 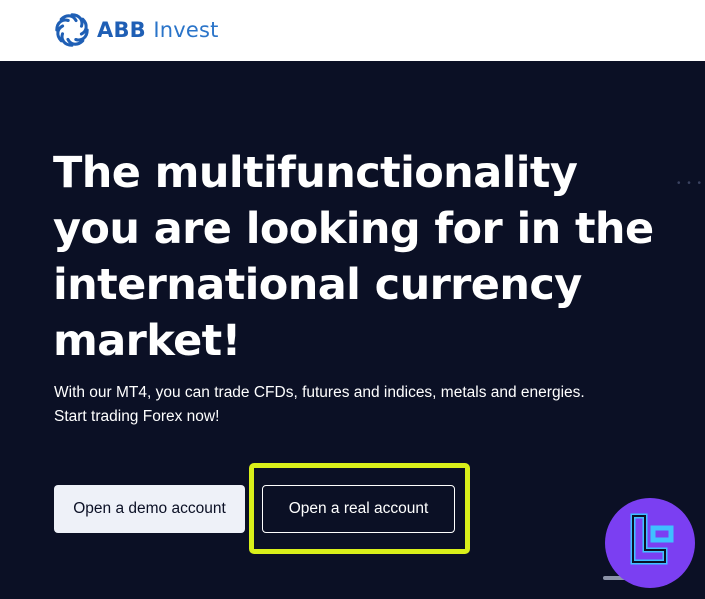 What do you see at coordinates (652, 539) in the screenshot?
I see `tc-badge-glyph-icon` at bounding box center [652, 539].